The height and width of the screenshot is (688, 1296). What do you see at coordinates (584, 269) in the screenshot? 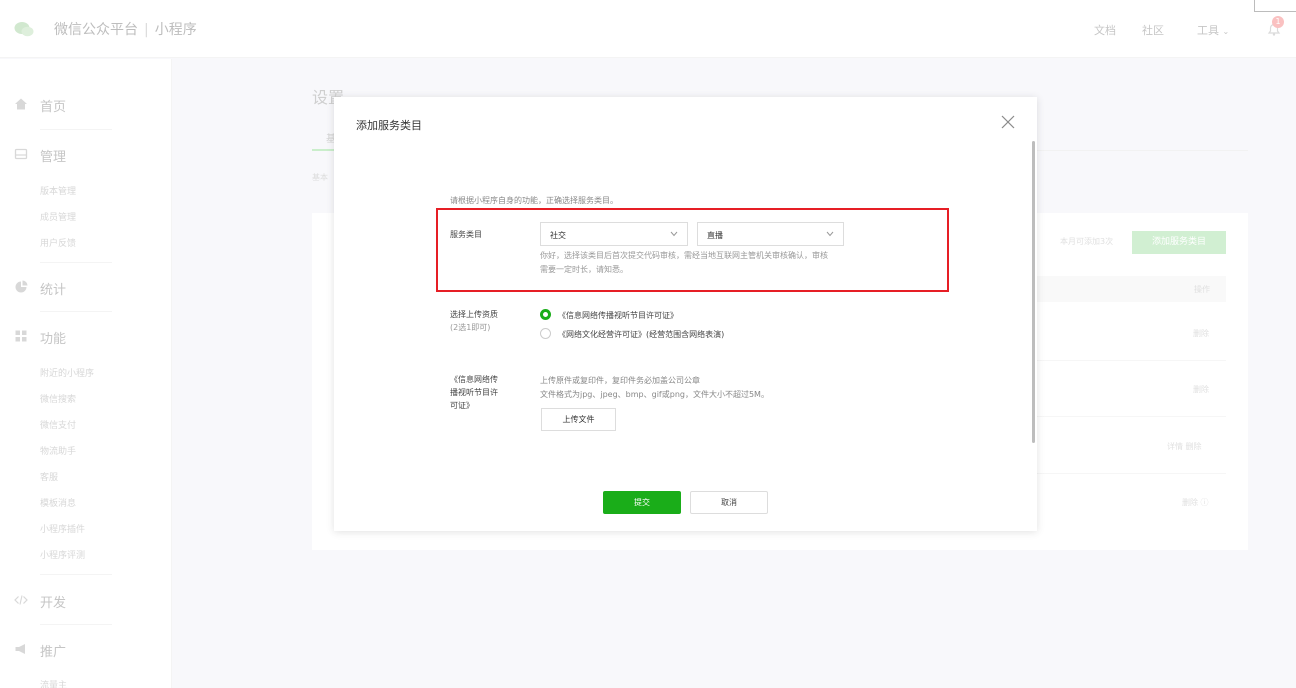
I see `category-hint-line2: 需要一定时长，请知悉。` at bounding box center [584, 269].